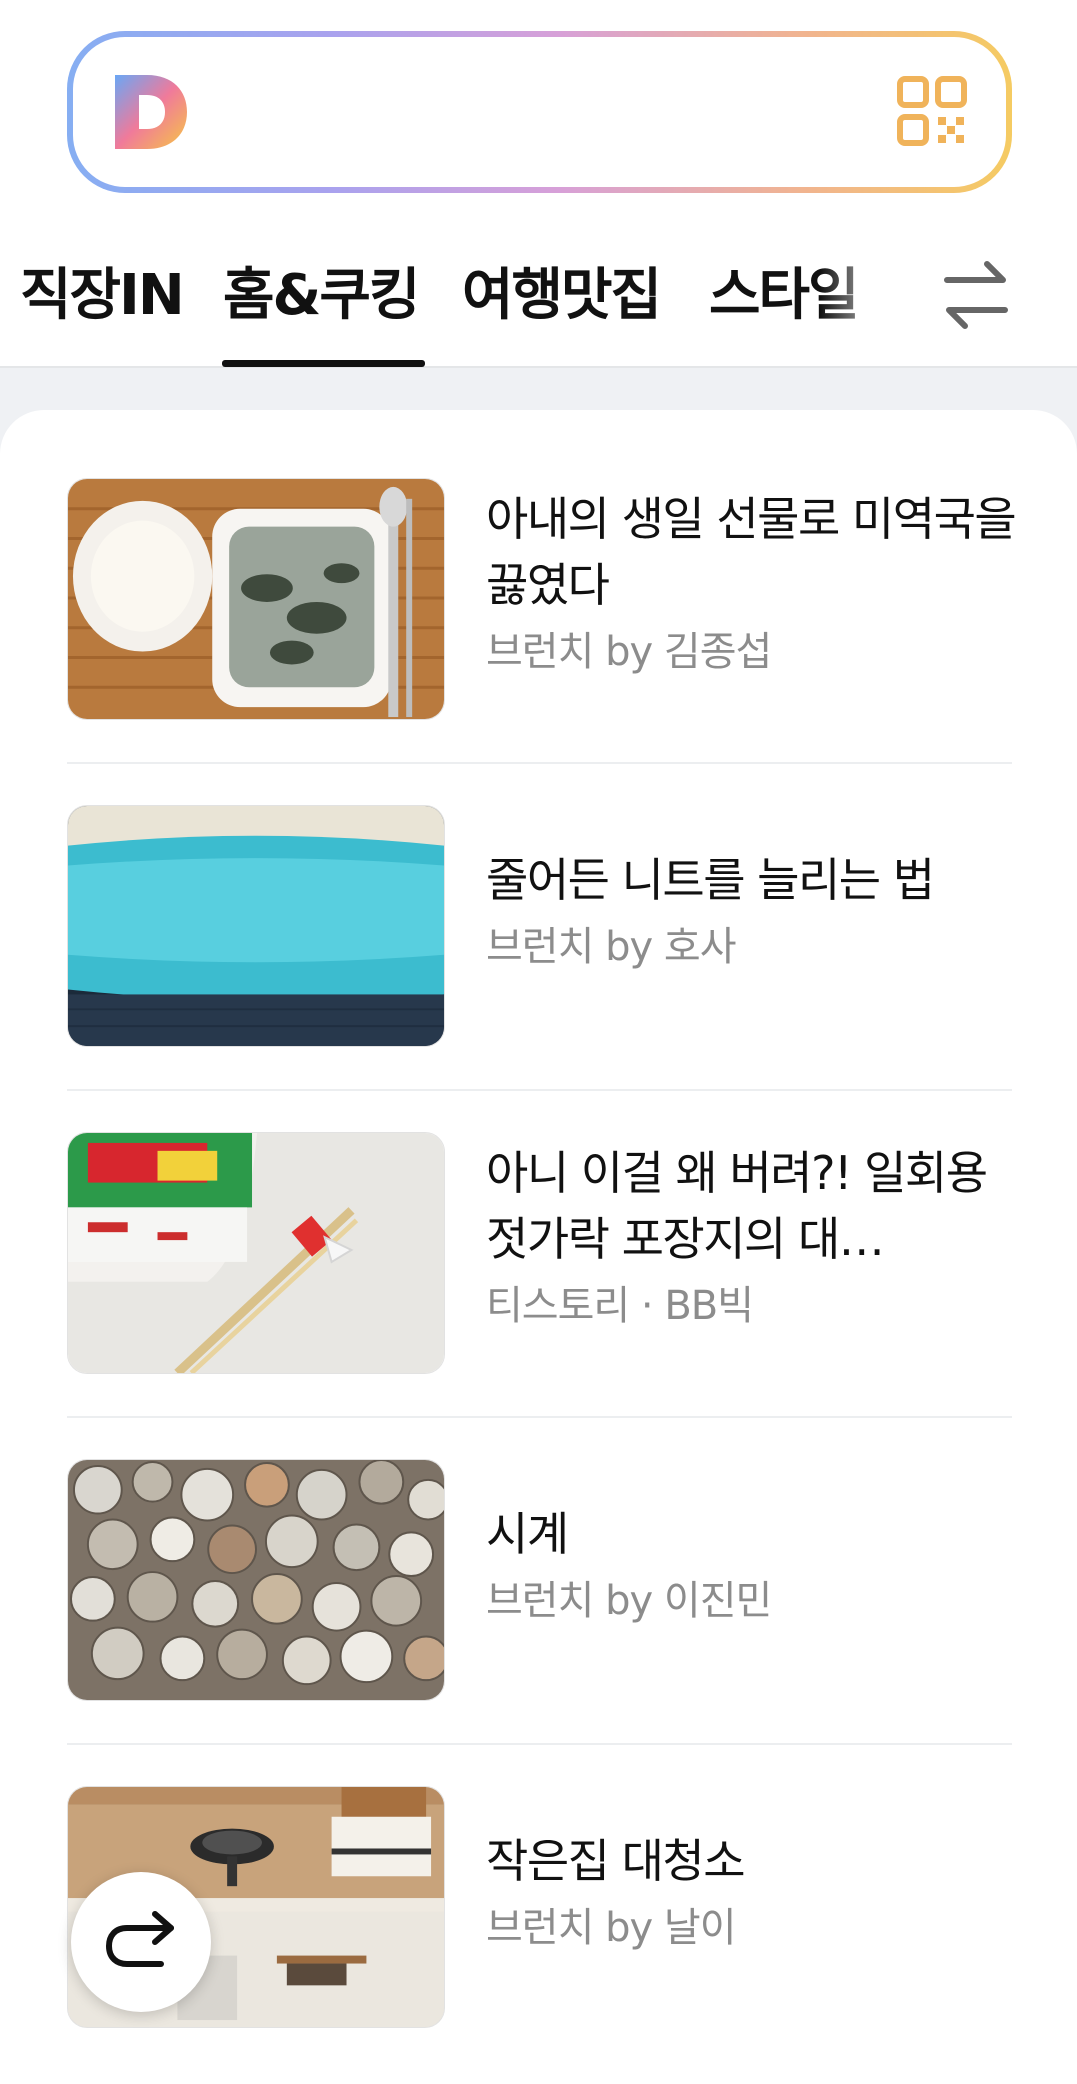 Image resolution: width=1077 pixels, height=2084 pixels. I want to click on list-item: 작은집 대청소 브런치 by 날이, so click(539, 1908).